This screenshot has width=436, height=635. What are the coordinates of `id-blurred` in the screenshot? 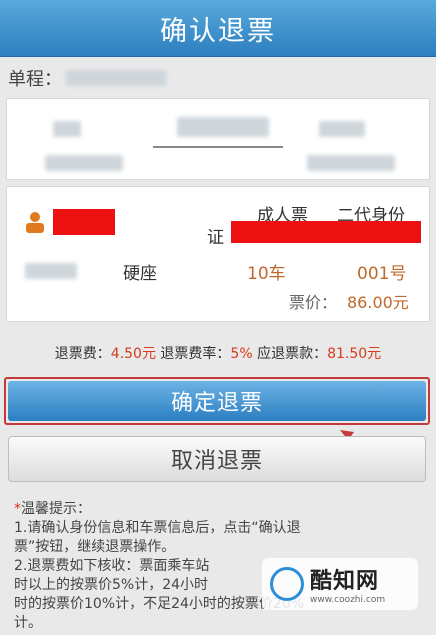 It's located at (51, 271).